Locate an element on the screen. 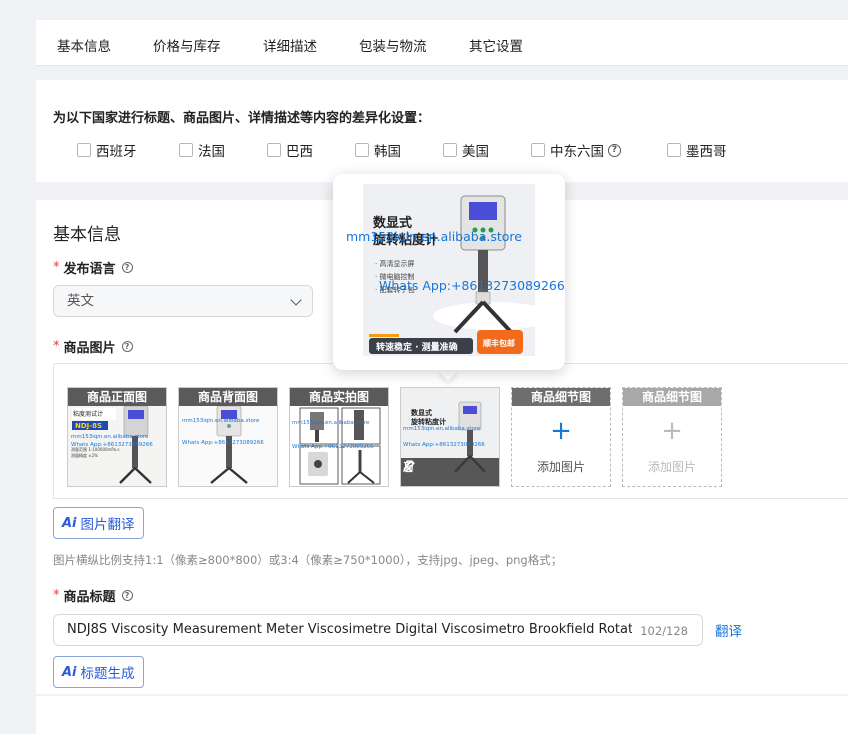 The image size is (848, 734). country-checkbox-usa: 美国 is located at coordinates (466, 150).